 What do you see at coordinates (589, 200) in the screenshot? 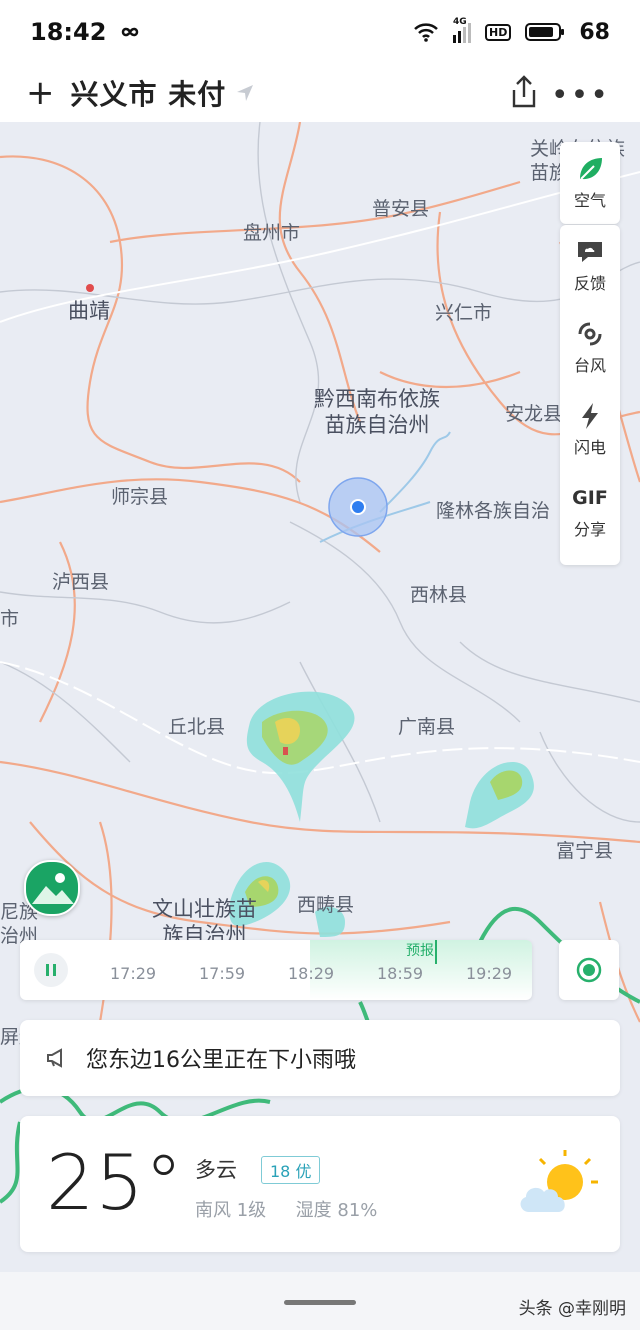
I see `air-label: 空气` at bounding box center [589, 200].